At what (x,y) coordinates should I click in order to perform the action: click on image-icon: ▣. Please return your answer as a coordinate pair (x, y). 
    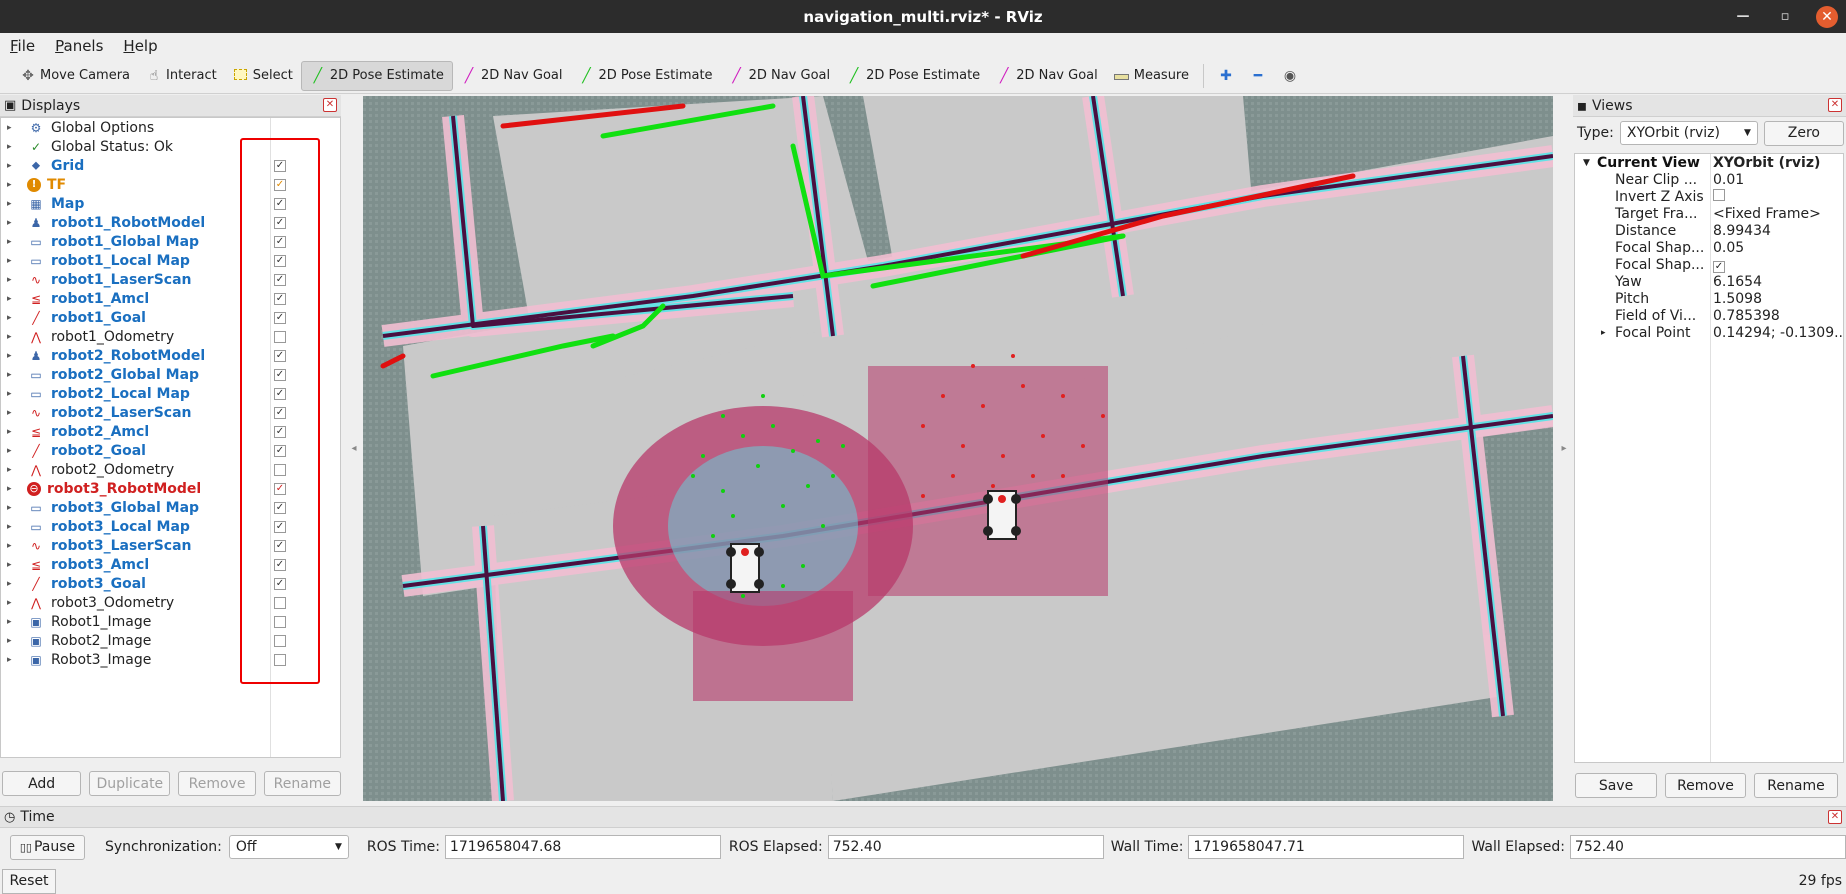
    Looking at the image, I should click on (36, 640).